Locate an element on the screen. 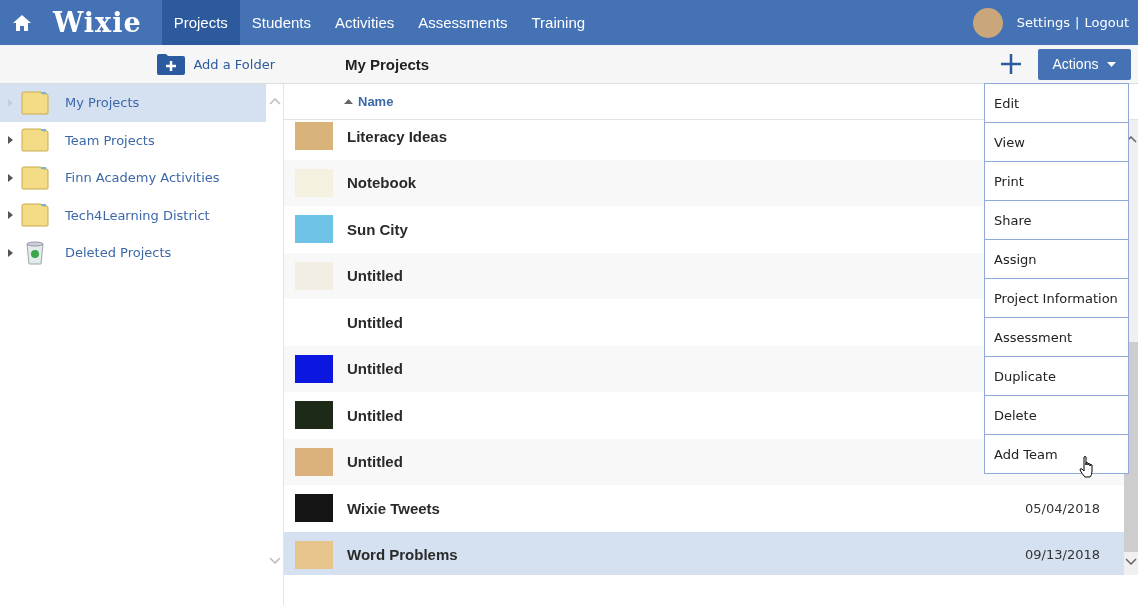  project-name: Notebook is located at coordinates (382, 183).